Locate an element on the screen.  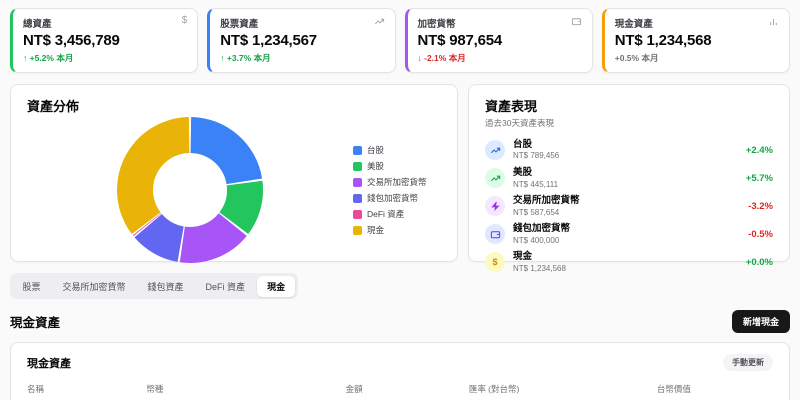
performance-row-wallet-crypto: 錢包加密貨幣 NT$ 400,000 -0.5% is located at coordinates (629, 234).